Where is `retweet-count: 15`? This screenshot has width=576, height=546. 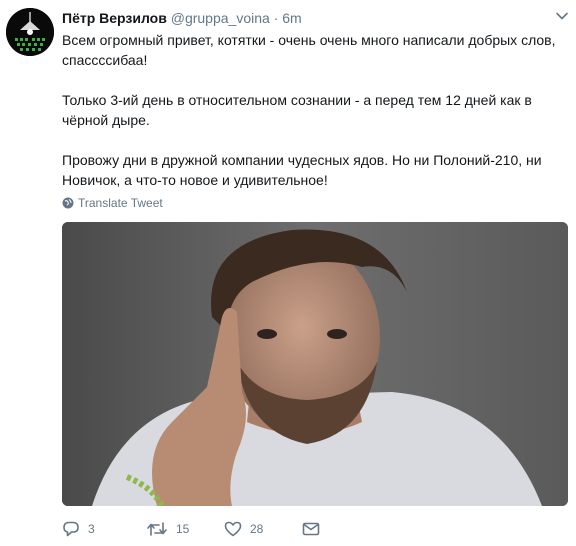
retweet-count: 15 is located at coordinates (183, 529).